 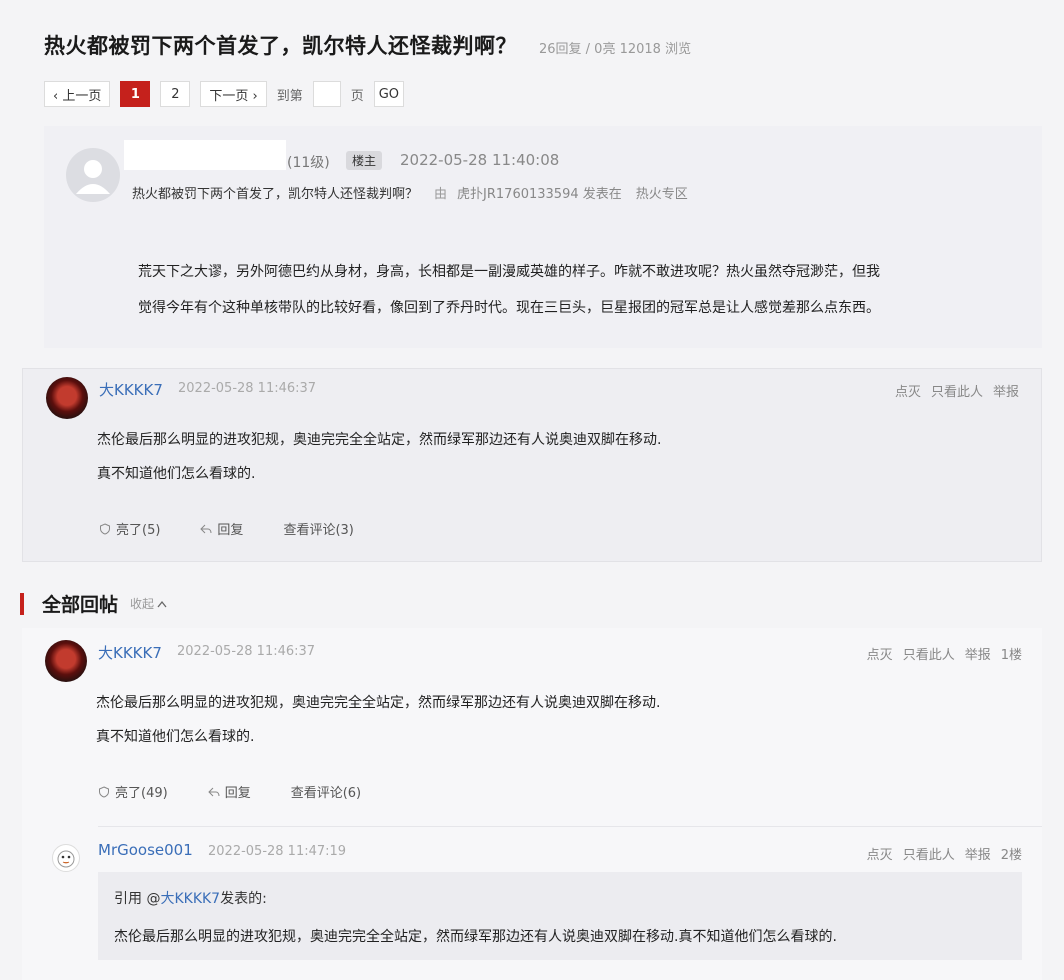 I want to click on floor-number: 2楼, so click(x=1011, y=855).